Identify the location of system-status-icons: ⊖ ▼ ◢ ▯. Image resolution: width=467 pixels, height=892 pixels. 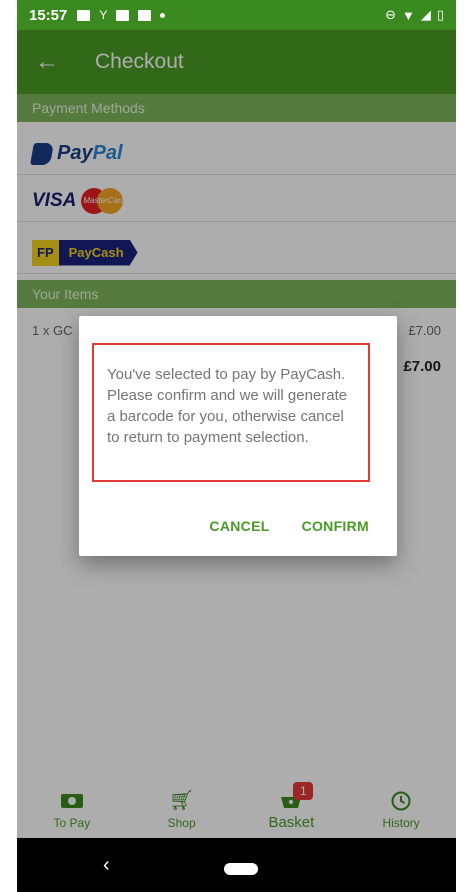
(414, 15).